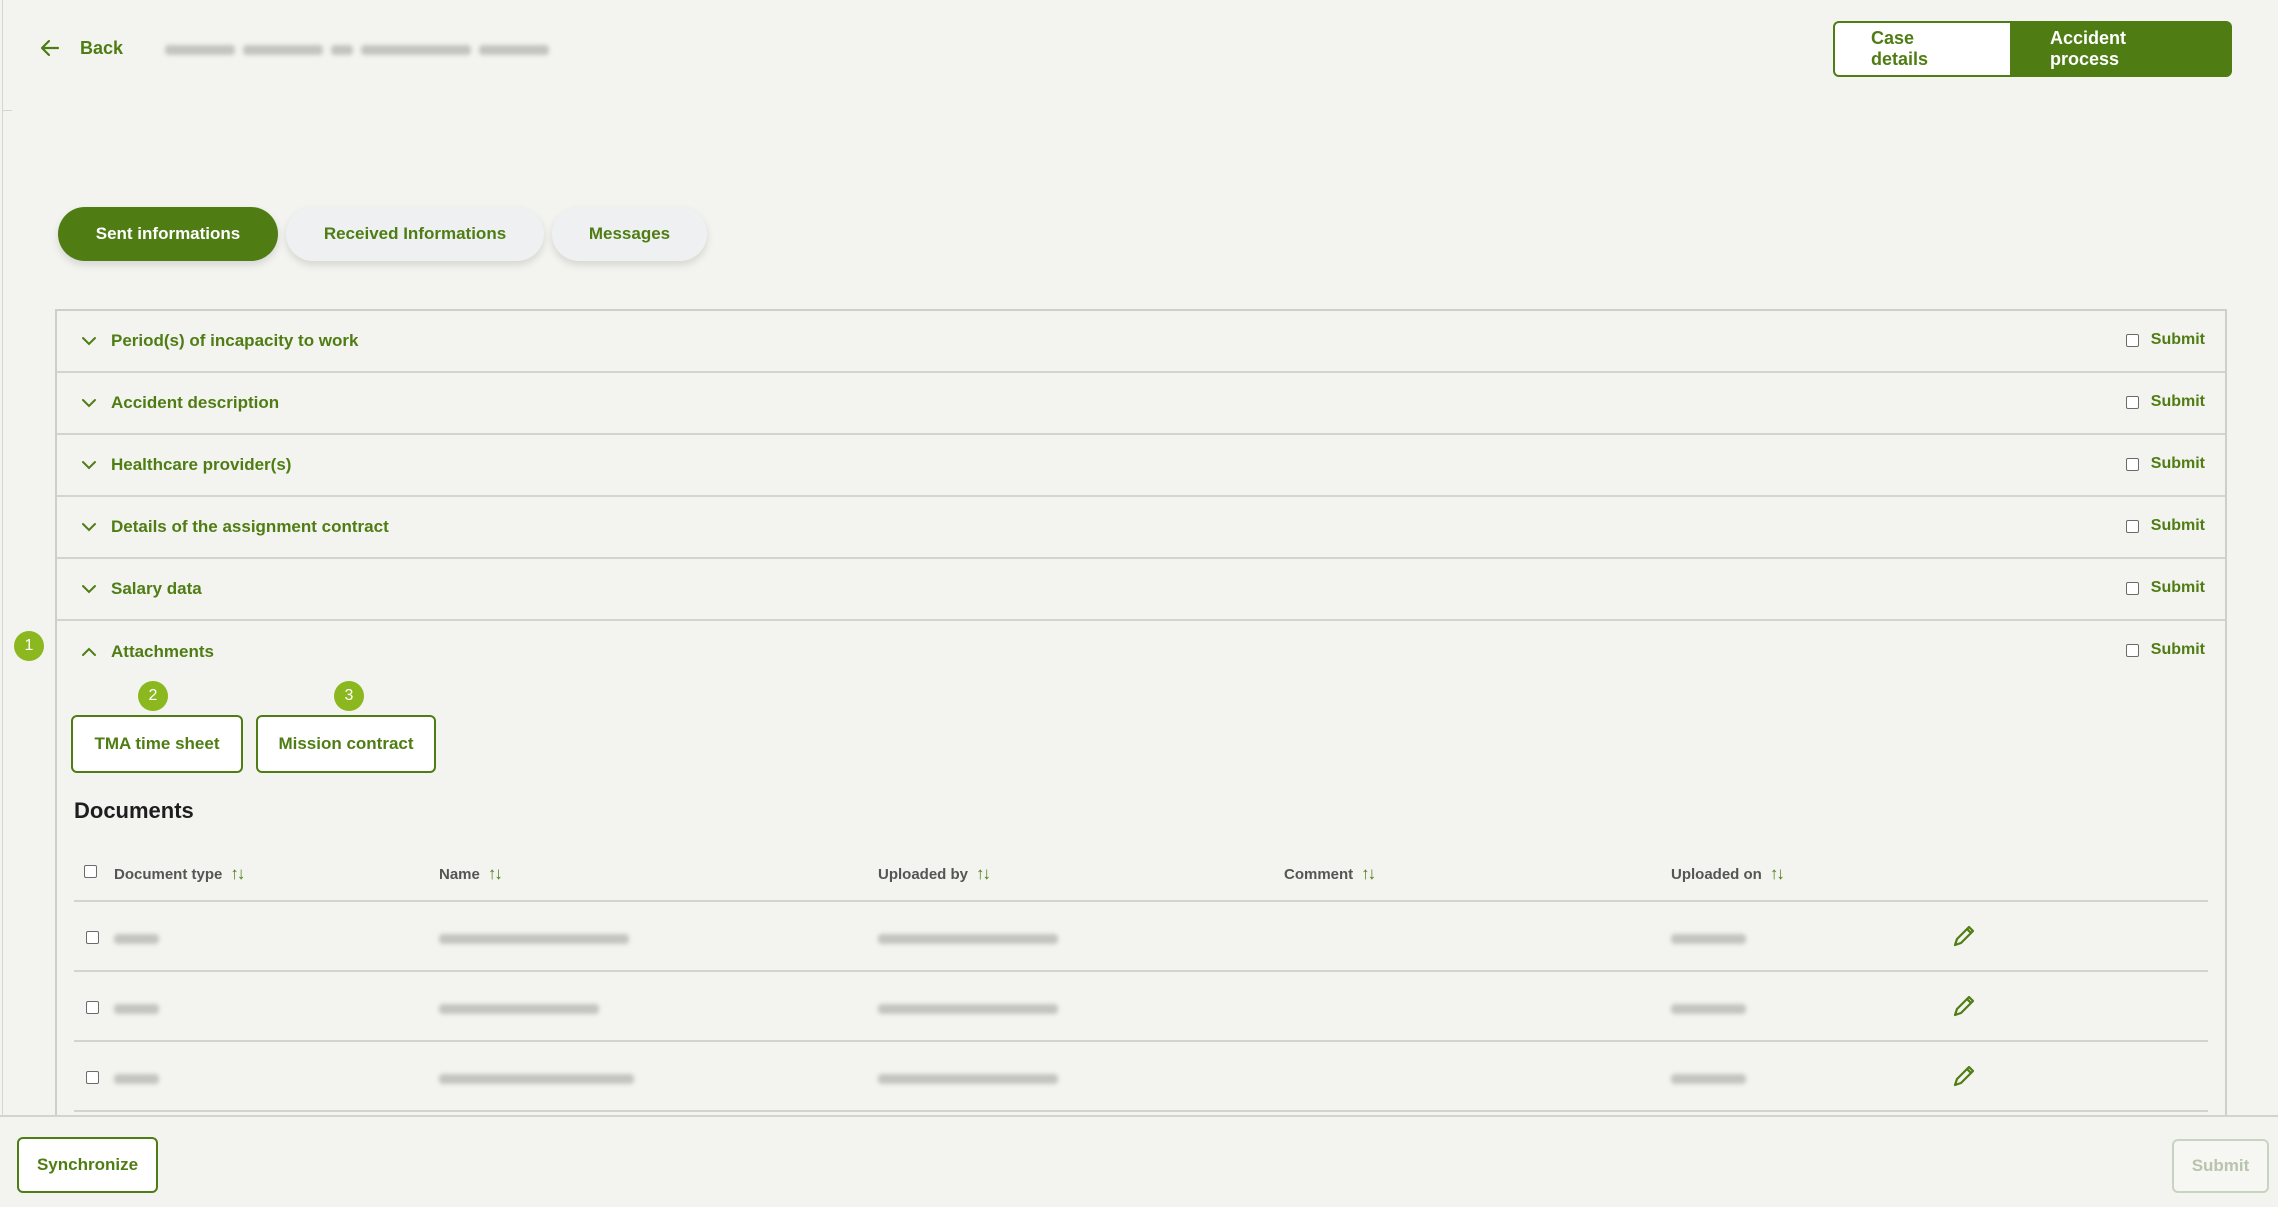  What do you see at coordinates (102, 47) in the screenshot?
I see `back-label: Back` at bounding box center [102, 47].